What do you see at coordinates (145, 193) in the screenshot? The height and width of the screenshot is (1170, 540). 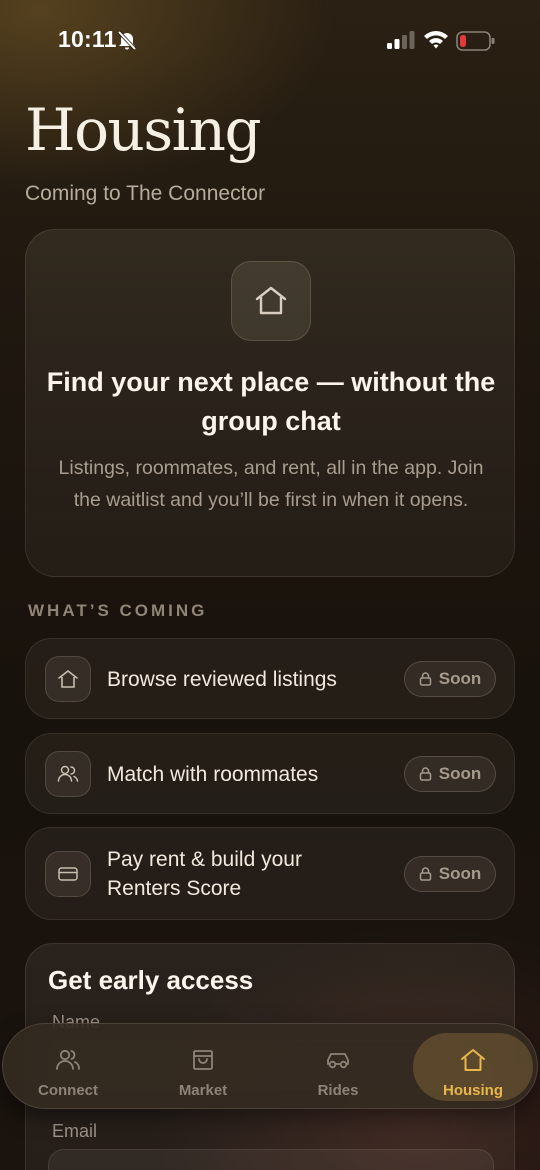 I see `page-subtitle: Coming to The Connector` at bounding box center [145, 193].